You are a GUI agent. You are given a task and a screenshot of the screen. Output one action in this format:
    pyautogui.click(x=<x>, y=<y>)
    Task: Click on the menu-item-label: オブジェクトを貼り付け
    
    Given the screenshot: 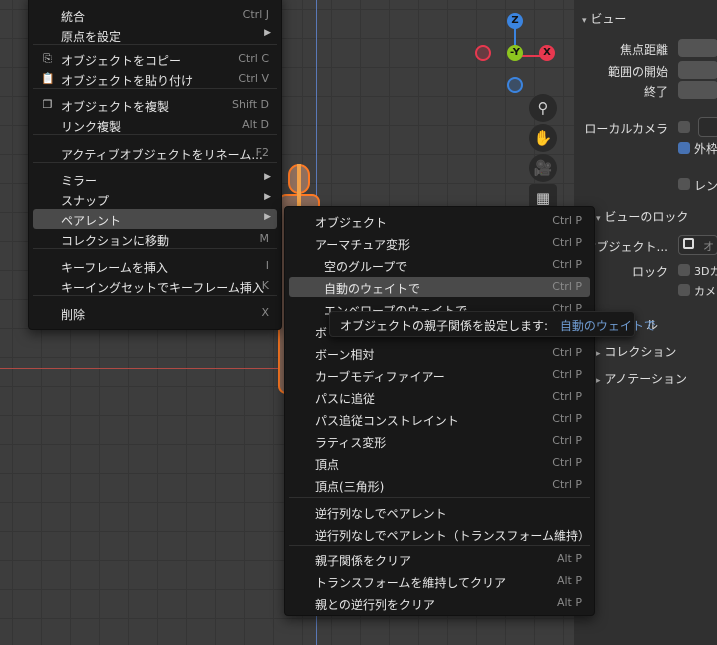 What is the action you would take?
    pyautogui.click(x=127, y=81)
    